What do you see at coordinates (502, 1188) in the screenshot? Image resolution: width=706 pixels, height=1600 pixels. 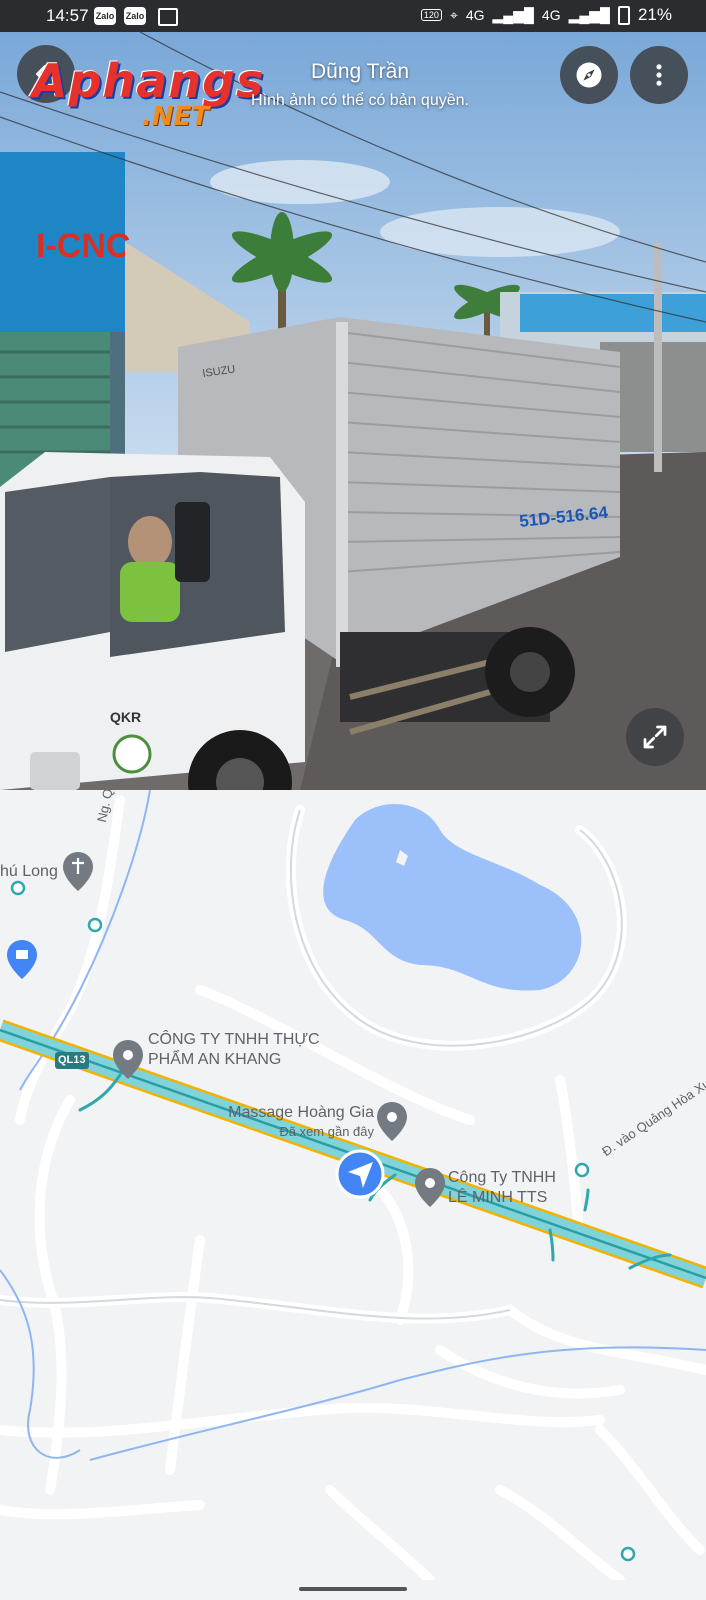 I see `poi-le-minh: Công Ty TNHH LÊ MINH TTS` at bounding box center [502, 1188].